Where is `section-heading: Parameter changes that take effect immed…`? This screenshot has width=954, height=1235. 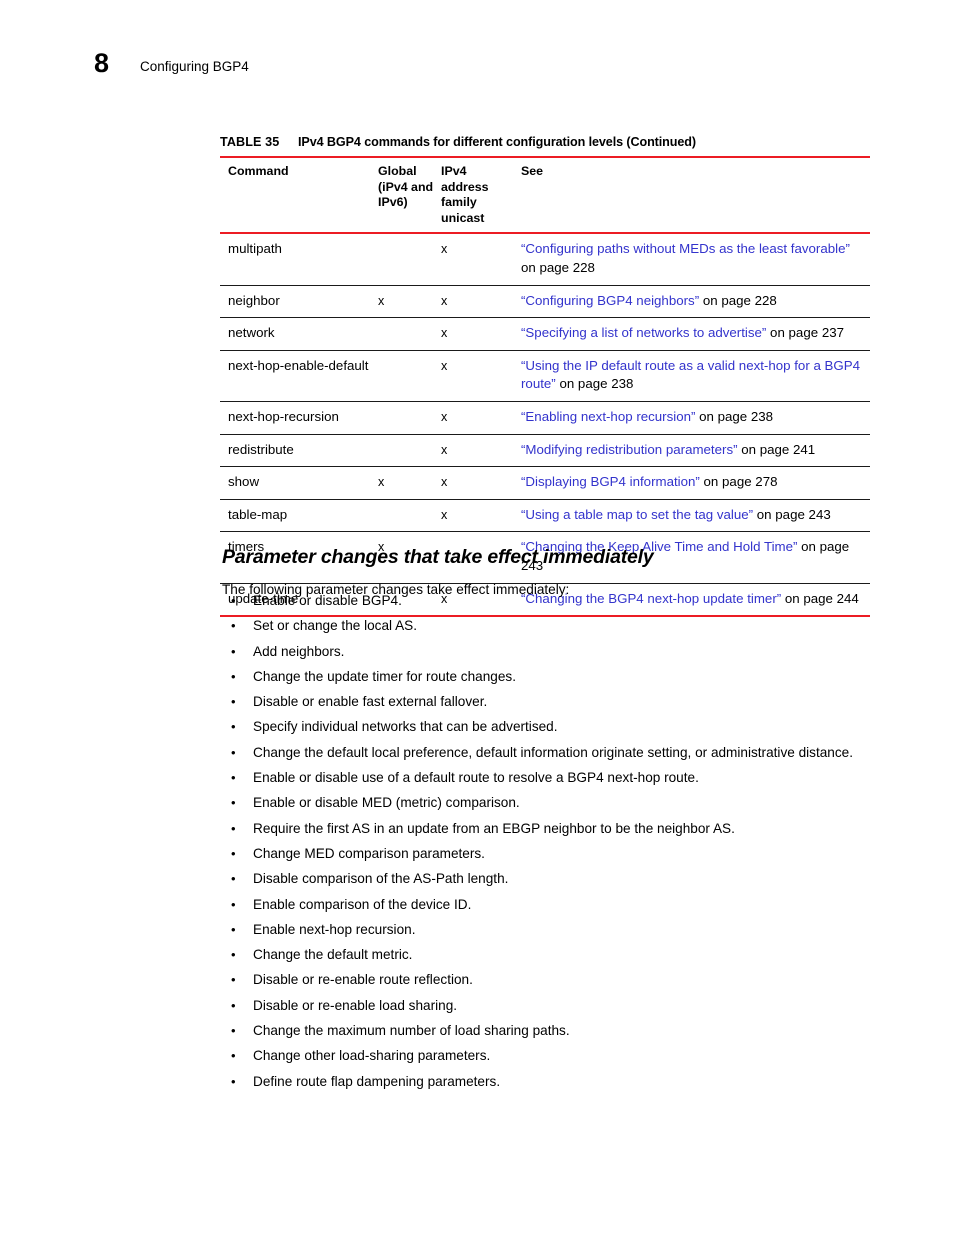
section-heading: Parameter changes that take effect immed… is located at coordinates (438, 557).